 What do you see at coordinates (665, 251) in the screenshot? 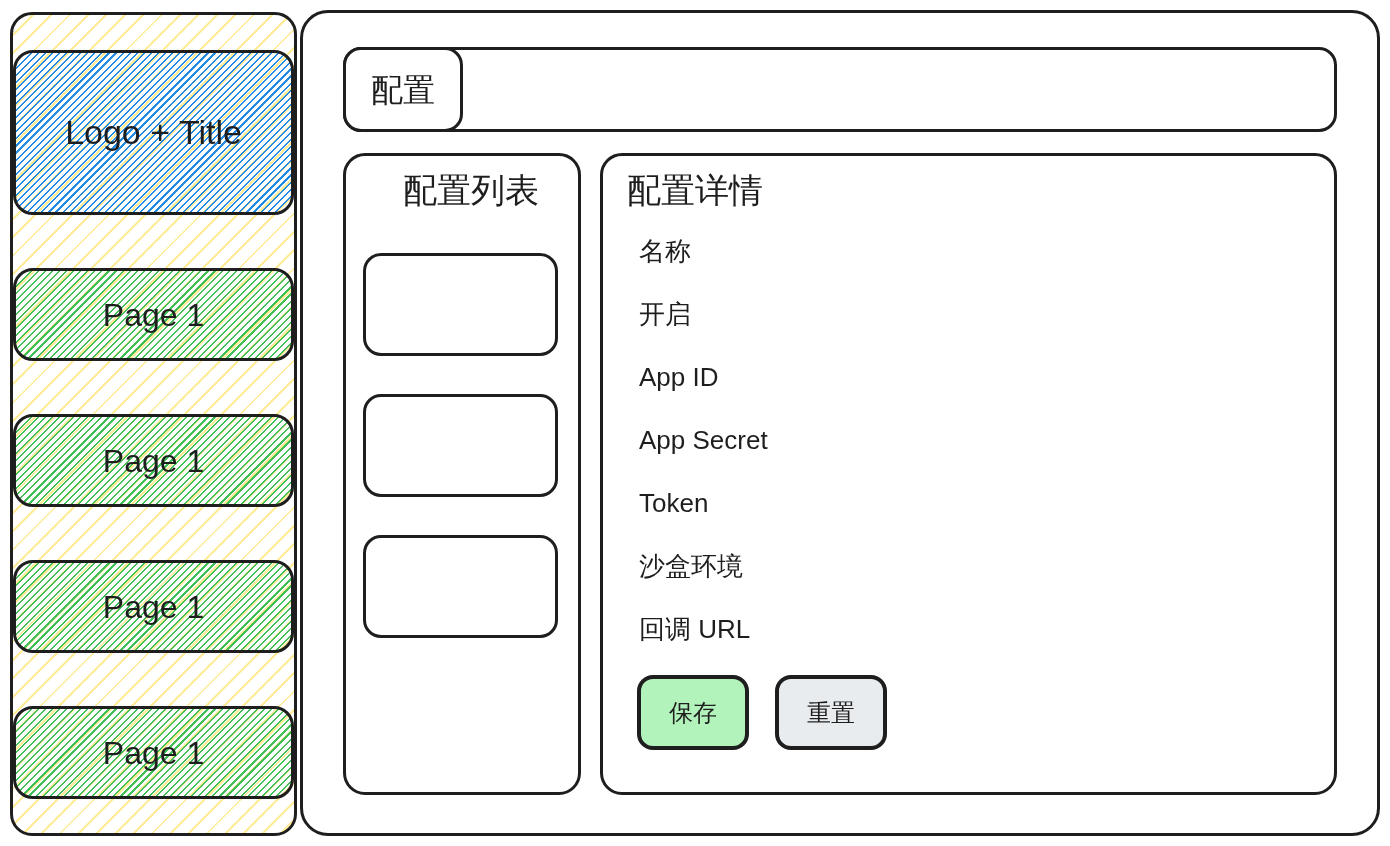
I see `field-label: 名称` at bounding box center [665, 251].